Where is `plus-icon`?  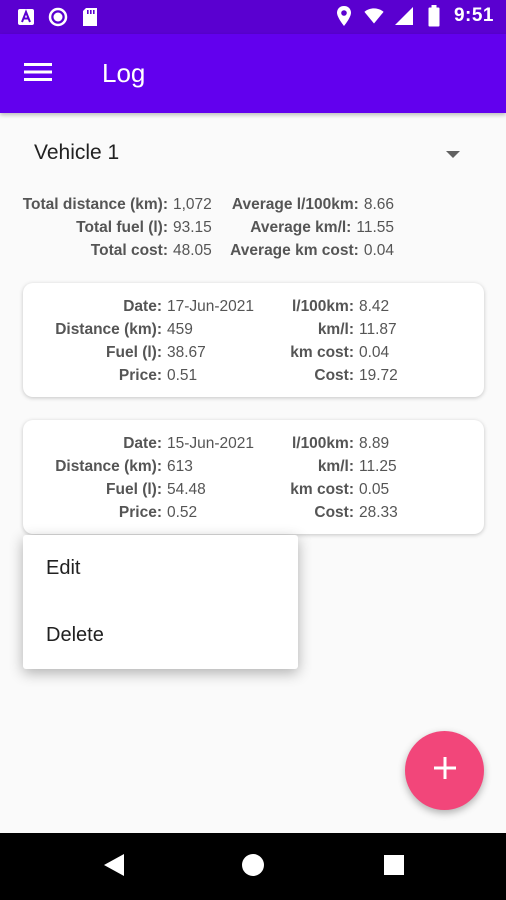 plus-icon is located at coordinates (444, 770).